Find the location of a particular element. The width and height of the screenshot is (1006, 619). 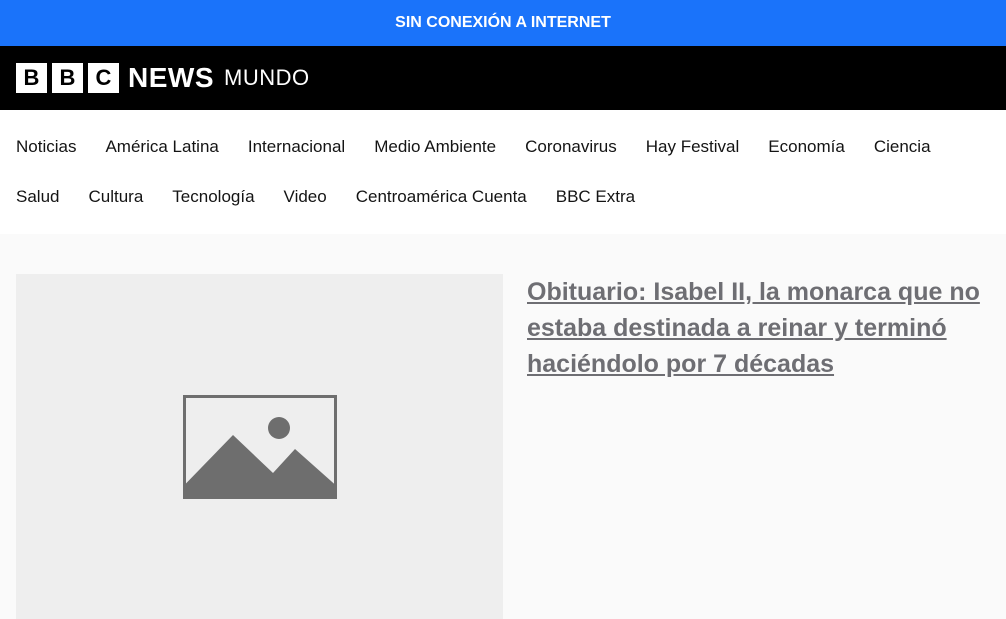

nav-link-internacional: Internacional is located at coordinates (296, 147).